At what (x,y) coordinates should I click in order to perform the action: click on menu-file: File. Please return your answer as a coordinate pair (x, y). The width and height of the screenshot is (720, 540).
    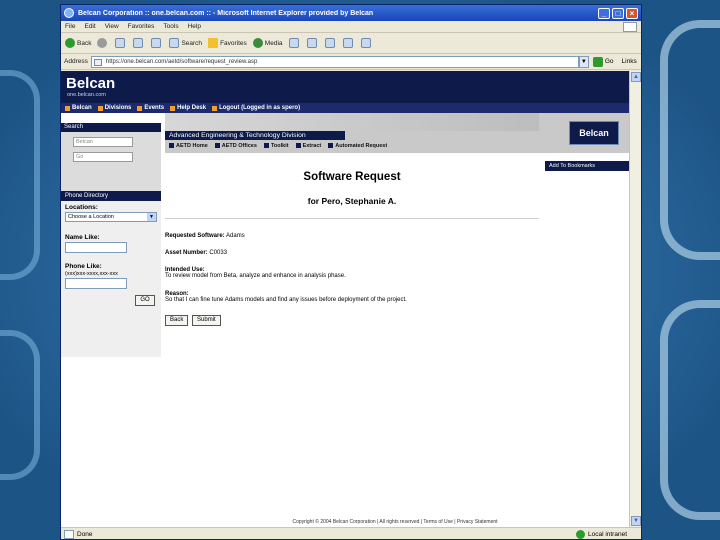
    Looking at the image, I should click on (70, 26).